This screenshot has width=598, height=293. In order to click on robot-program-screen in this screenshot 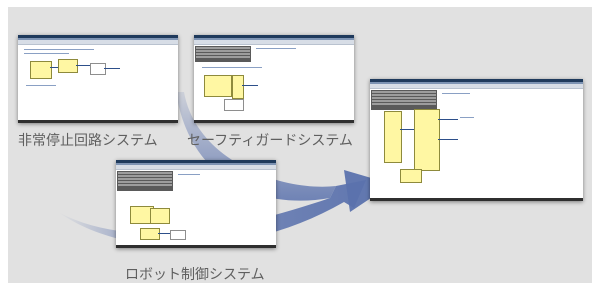, I will do `click(196, 204)`.